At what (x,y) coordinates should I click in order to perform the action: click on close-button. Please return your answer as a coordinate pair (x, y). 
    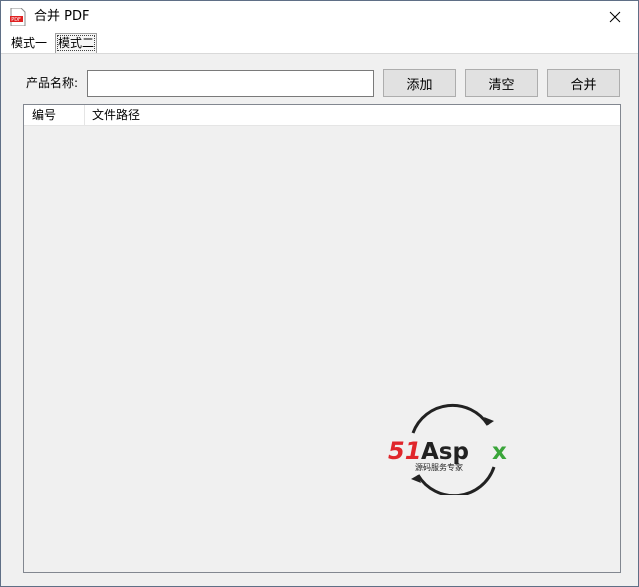
    Looking at the image, I should click on (615, 17).